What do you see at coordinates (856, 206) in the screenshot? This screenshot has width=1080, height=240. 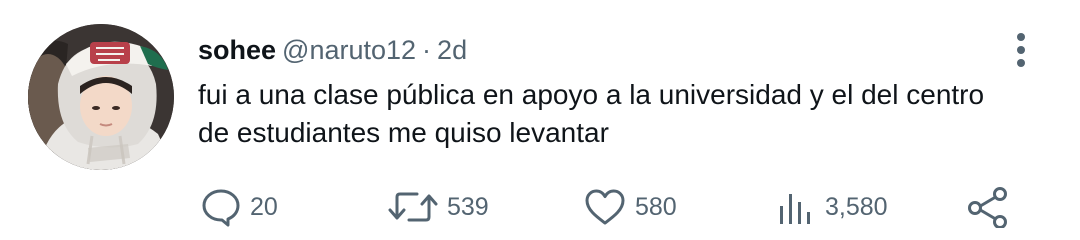 I see `views-count: 3,580` at bounding box center [856, 206].